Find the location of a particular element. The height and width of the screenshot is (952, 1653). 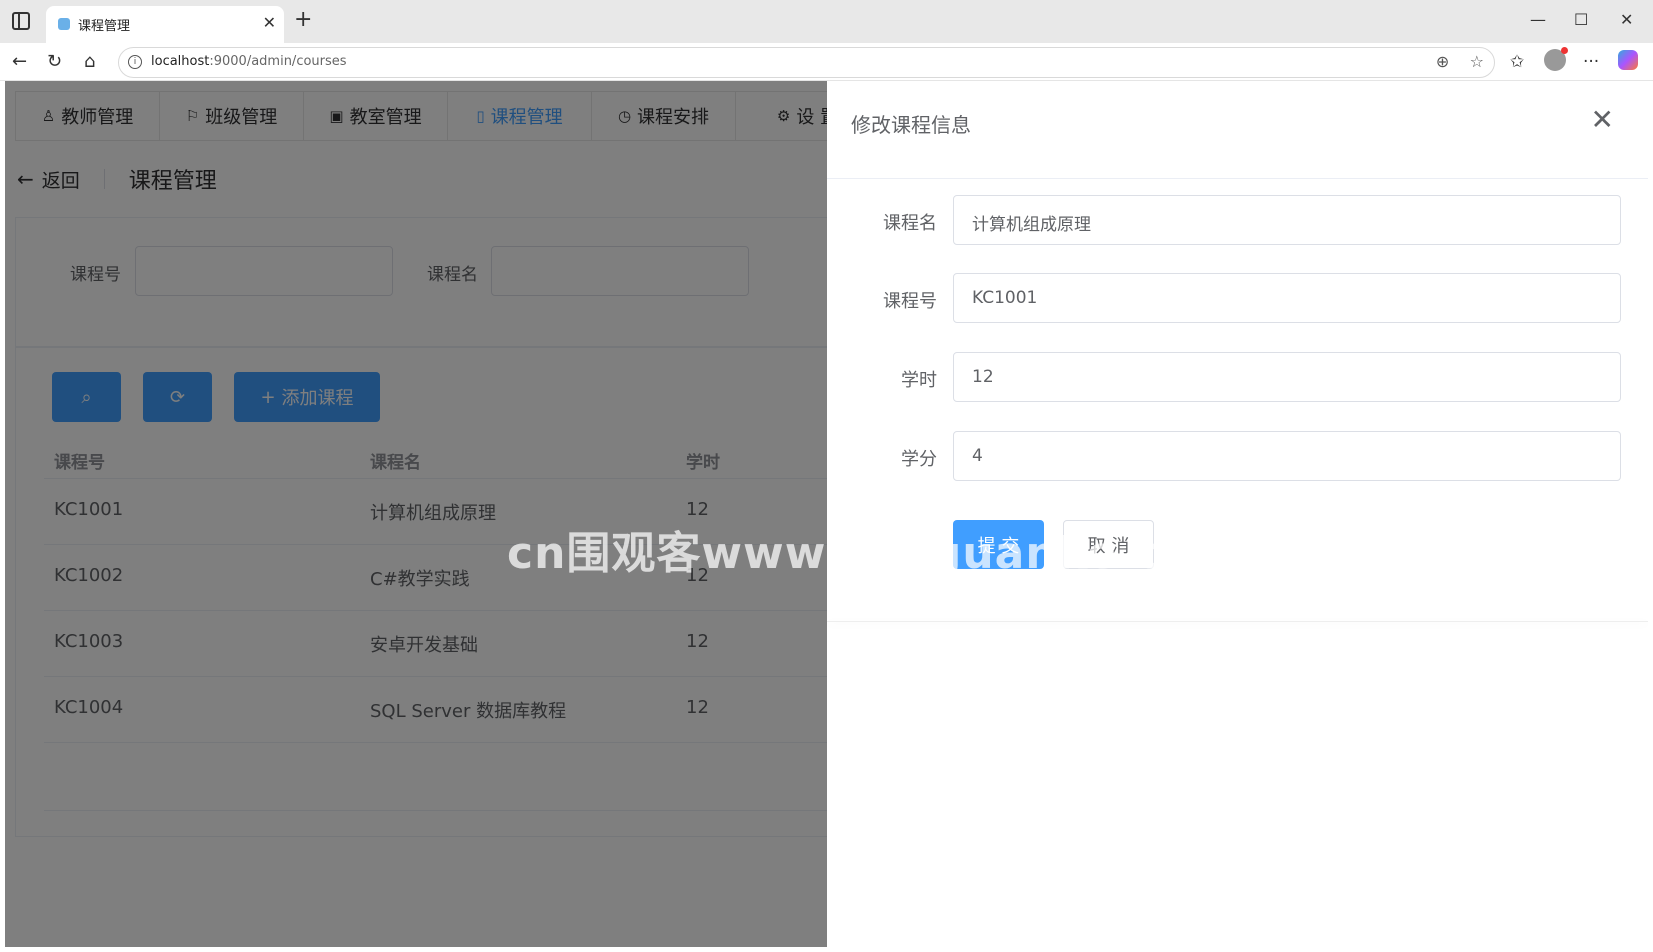

close-icon: ✕ is located at coordinates (1602, 119).